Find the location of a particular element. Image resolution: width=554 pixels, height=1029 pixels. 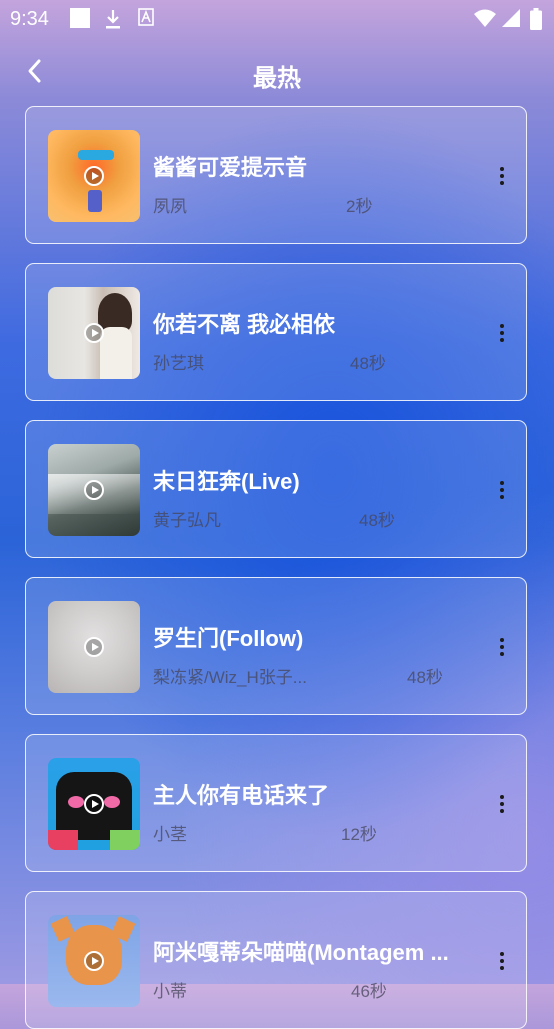

song-title: 你若不离 我必相依 is located at coordinates (244, 324).